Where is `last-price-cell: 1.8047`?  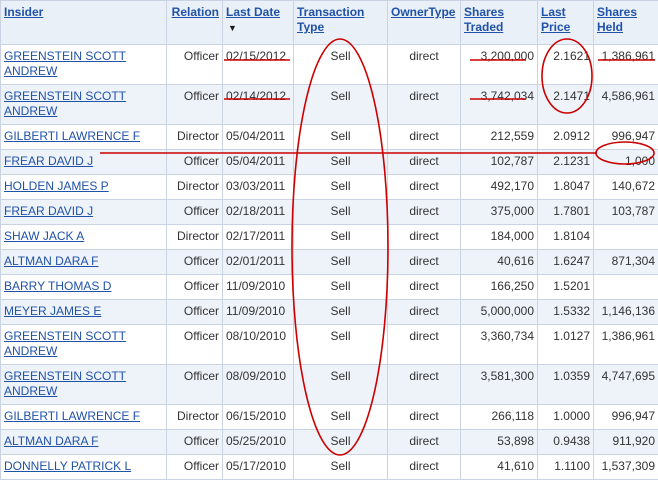
last-price-cell: 1.8047 is located at coordinates (571, 186).